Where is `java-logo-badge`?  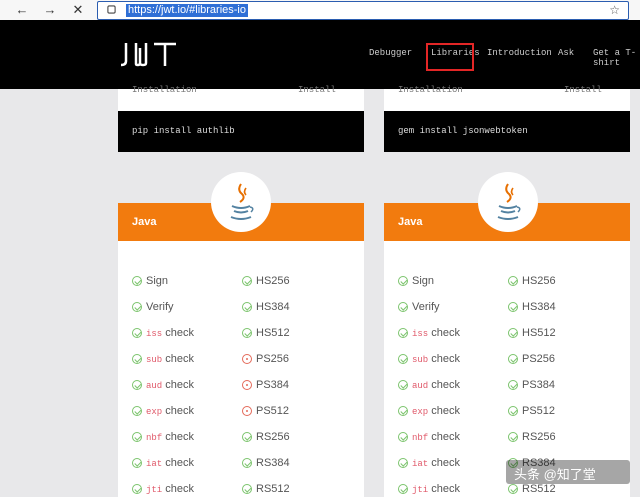
java-logo-badge is located at coordinates (241, 202).